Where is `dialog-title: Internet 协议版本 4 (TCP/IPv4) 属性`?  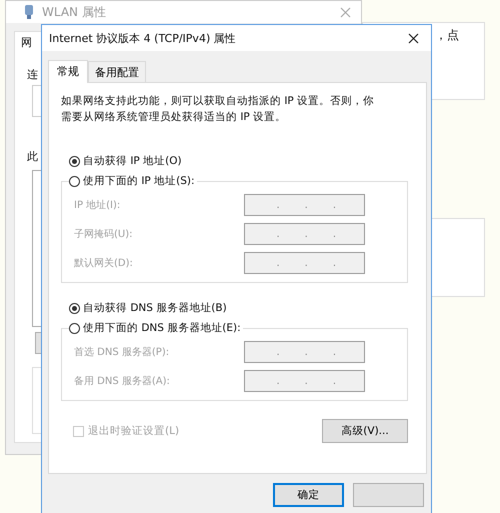 dialog-title: Internet 协议版本 4 (TCP/IPv4) 属性 is located at coordinates (142, 38).